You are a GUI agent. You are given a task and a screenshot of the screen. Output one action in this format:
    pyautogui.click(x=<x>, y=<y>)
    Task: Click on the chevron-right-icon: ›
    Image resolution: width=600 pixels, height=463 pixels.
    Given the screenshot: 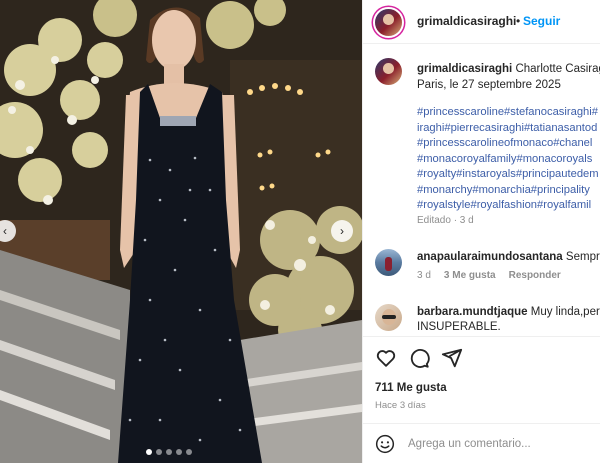 What is the action you would take?
    pyautogui.click(x=342, y=231)
    